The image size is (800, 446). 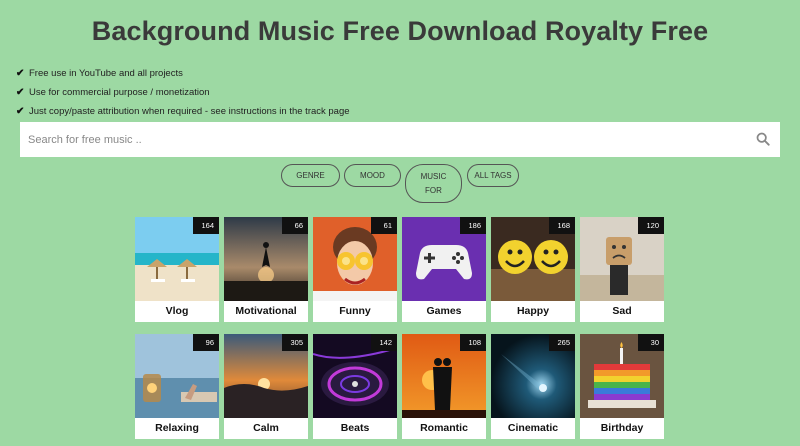 I want to click on category-label: Calm, so click(x=266, y=428).